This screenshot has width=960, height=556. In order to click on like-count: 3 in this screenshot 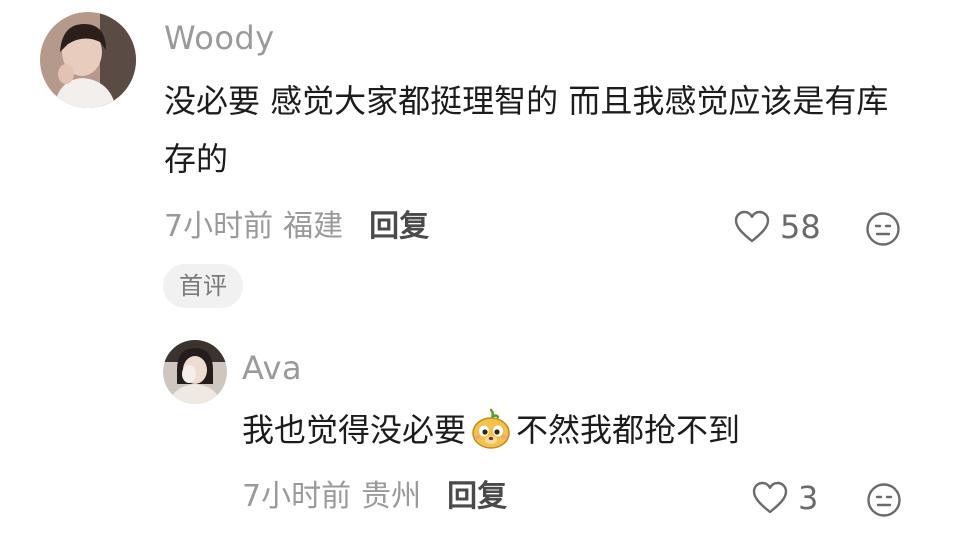, I will do `click(808, 498)`.